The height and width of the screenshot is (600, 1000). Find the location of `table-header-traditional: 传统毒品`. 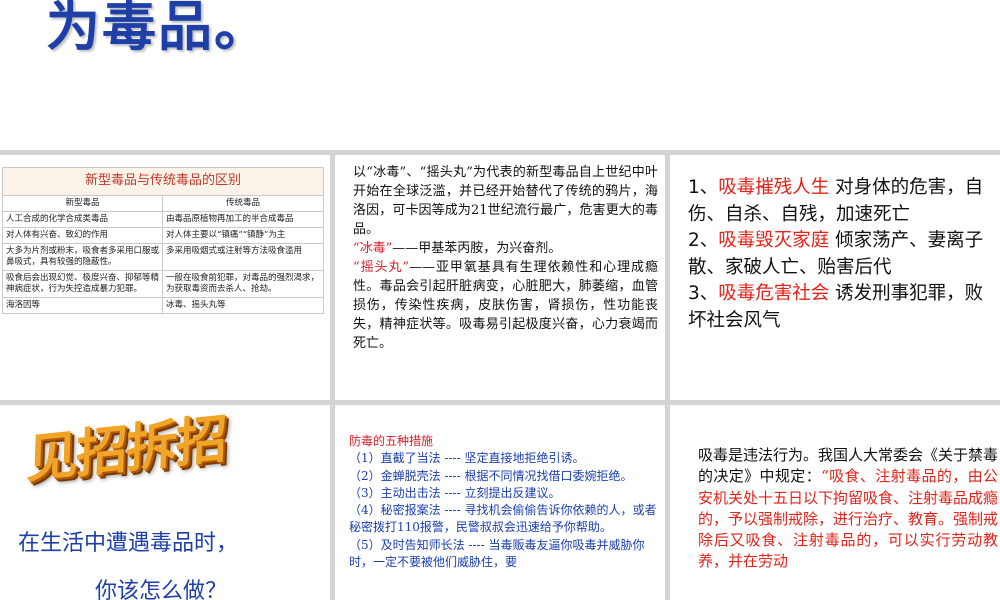

table-header-traditional: 传统毒品 is located at coordinates (243, 203).